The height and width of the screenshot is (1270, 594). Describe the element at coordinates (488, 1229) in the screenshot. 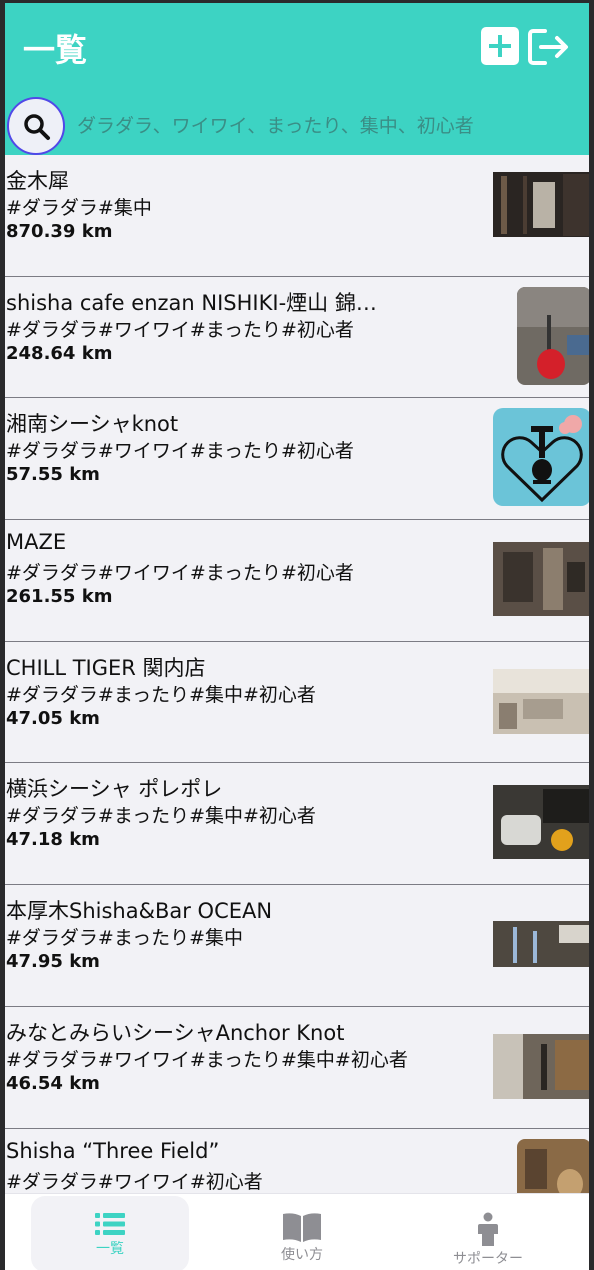

I see `person-icon` at that location.